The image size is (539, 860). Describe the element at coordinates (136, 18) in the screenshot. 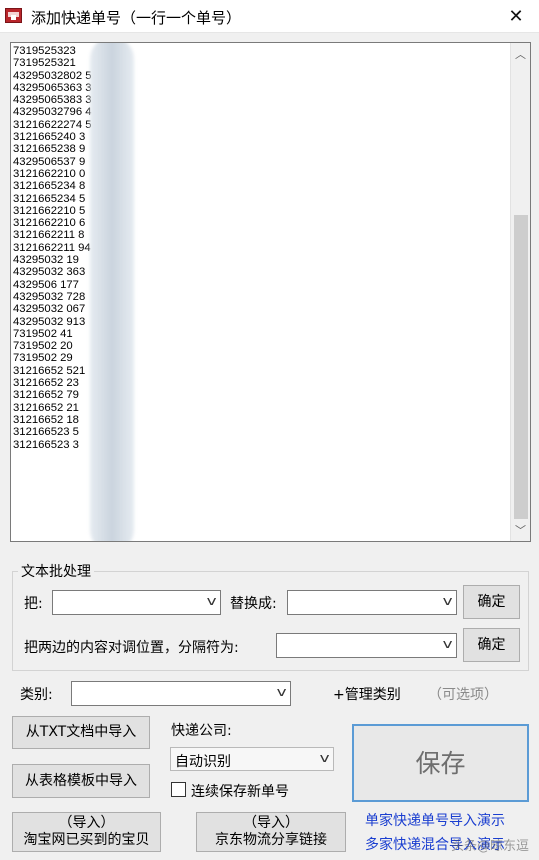

I see `window-title: 添加快递单号（一行一个单号）` at that location.